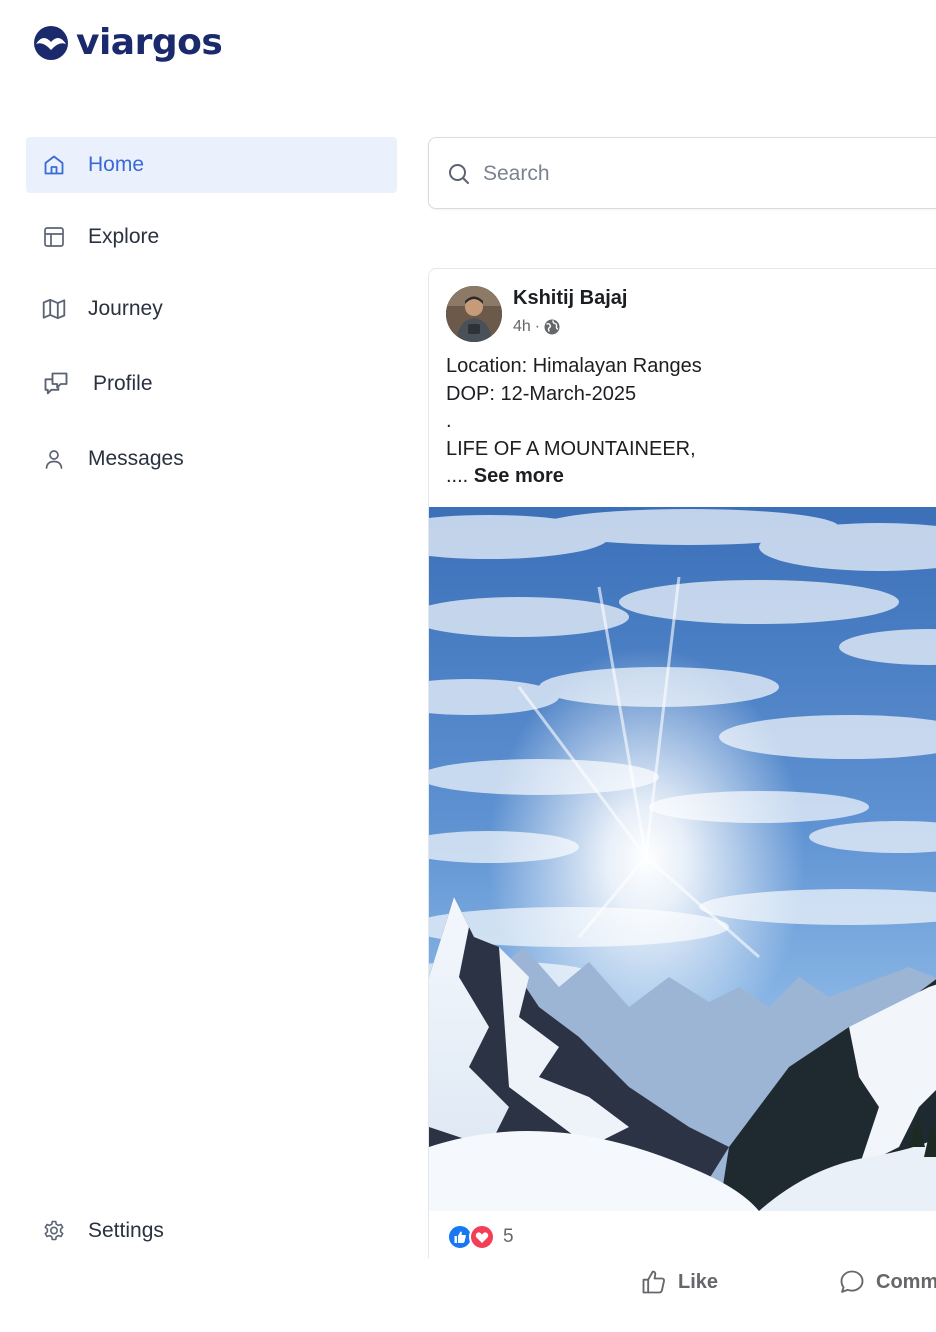 The image size is (936, 1332). What do you see at coordinates (56, 384) in the screenshot?
I see `chat-bubbles-icon` at bounding box center [56, 384].